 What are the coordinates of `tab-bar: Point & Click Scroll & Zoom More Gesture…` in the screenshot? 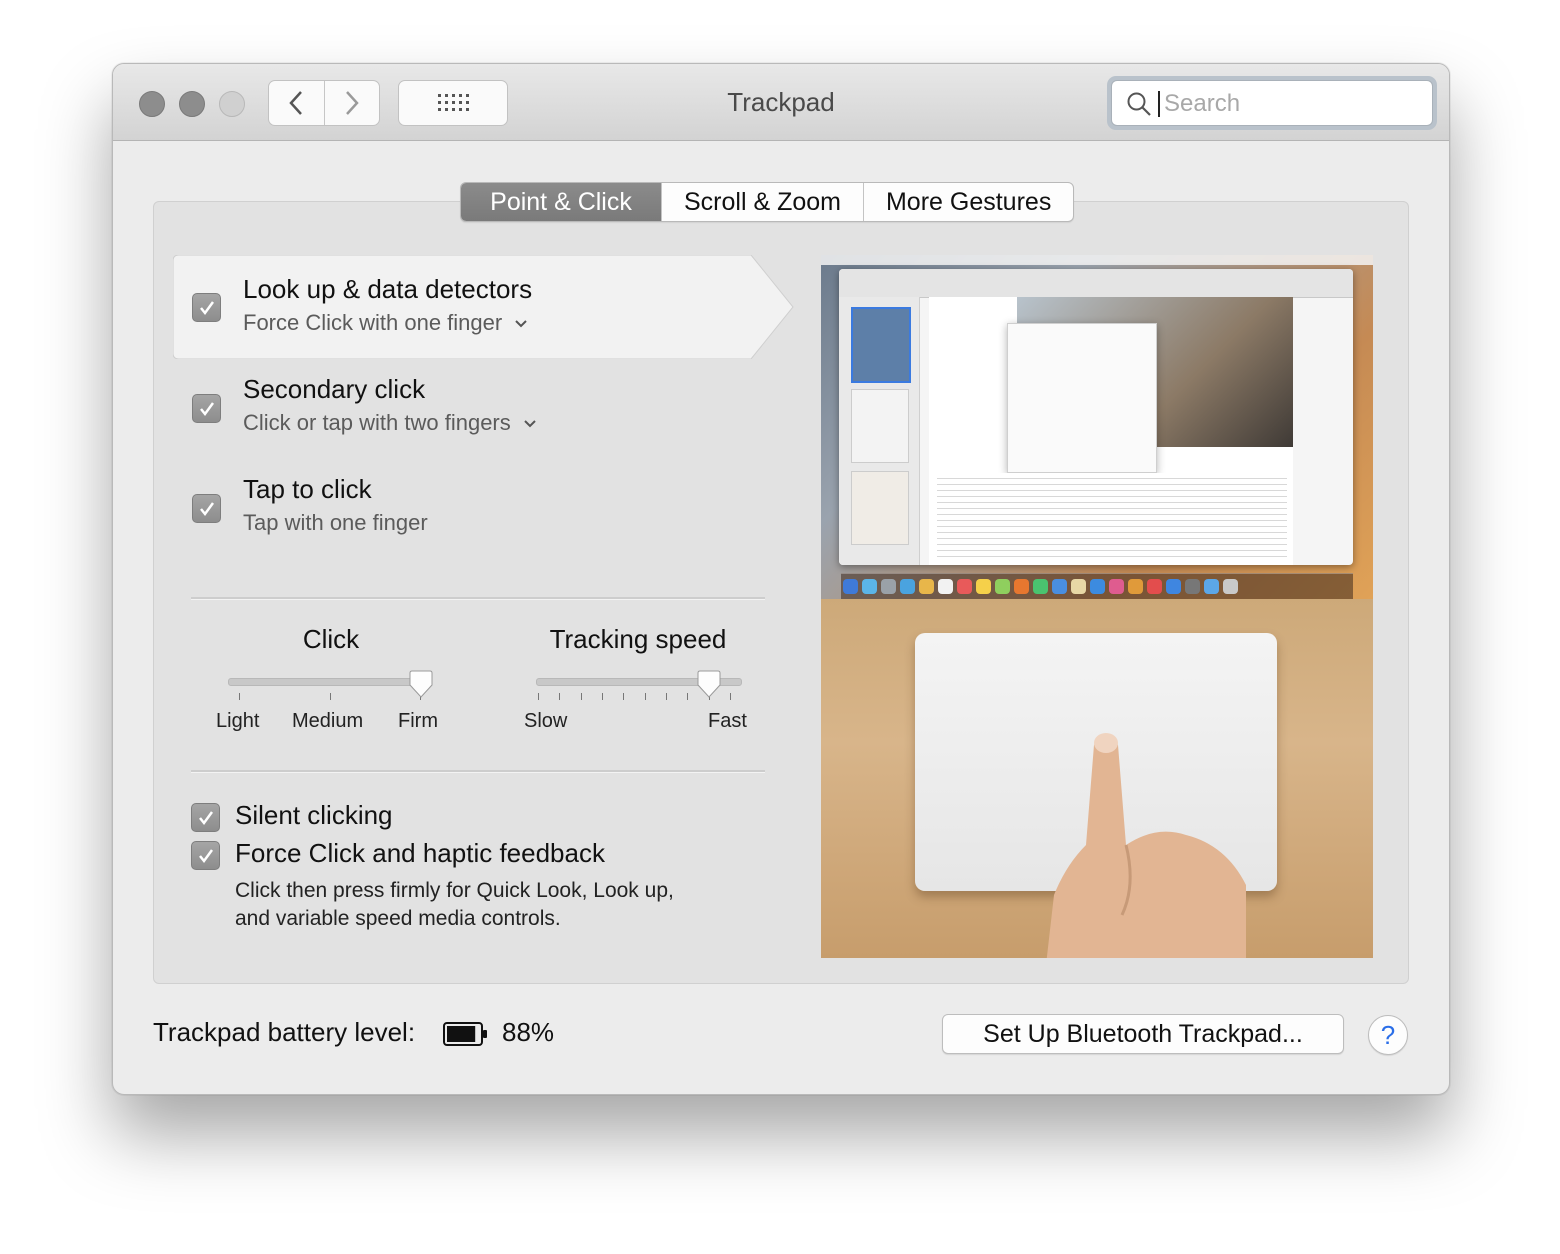 It's located at (767, 202).